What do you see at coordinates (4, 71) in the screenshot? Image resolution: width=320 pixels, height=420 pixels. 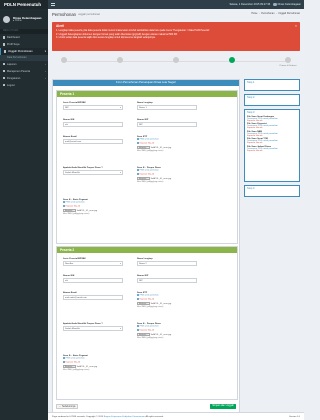 I see `users-icon` at bounding box center [4, 71].